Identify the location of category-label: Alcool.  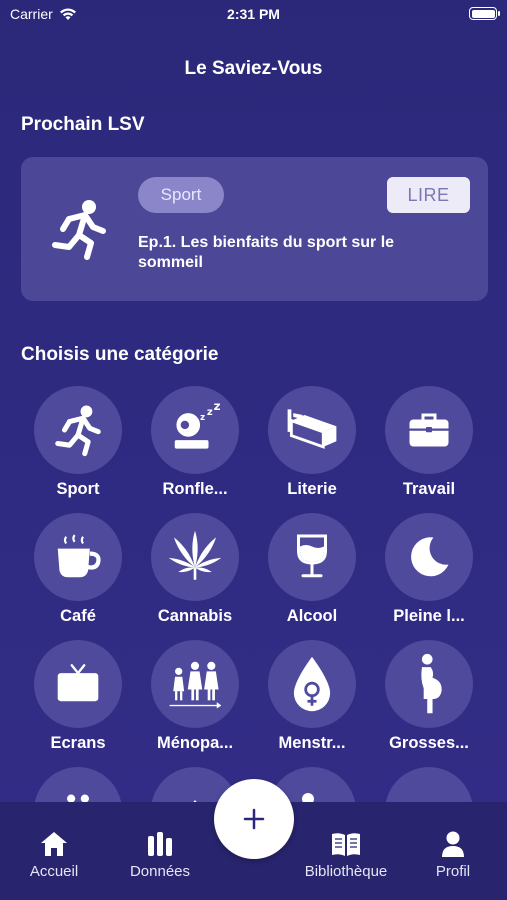
(312, 616).